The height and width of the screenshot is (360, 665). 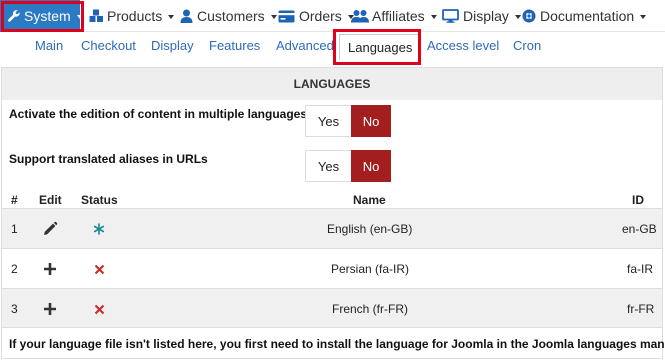 What do you see at coordinates (172, 45) in the screenshot?
I see `tab-display: Display` at bounding box center [172, 45].